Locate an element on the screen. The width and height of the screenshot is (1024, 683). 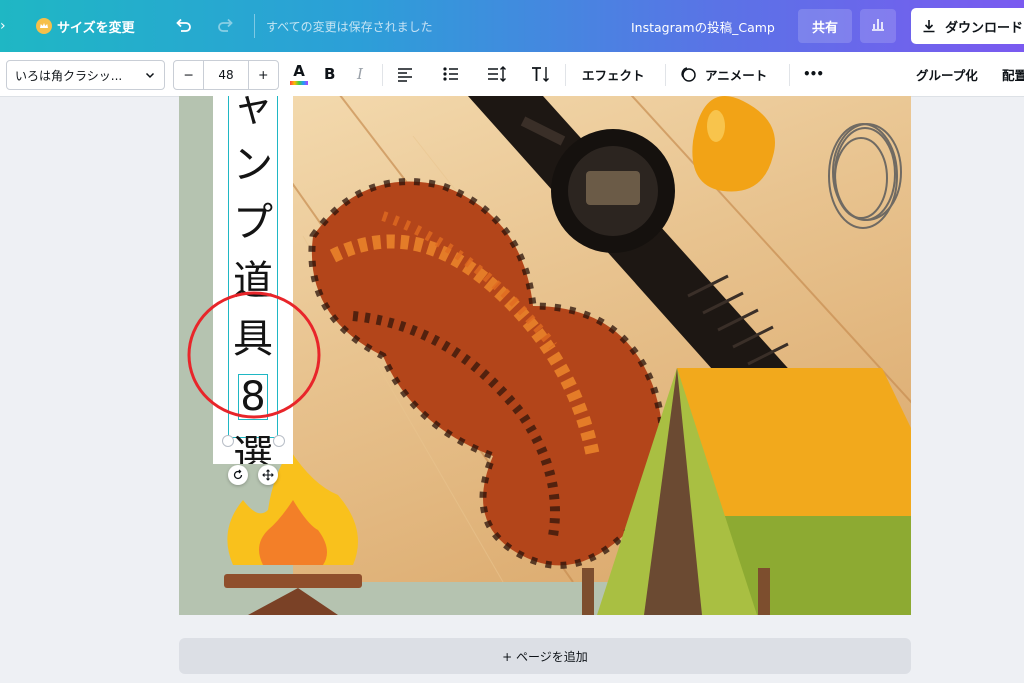
animate-button: アニメート is located at coordinates (723, 74).